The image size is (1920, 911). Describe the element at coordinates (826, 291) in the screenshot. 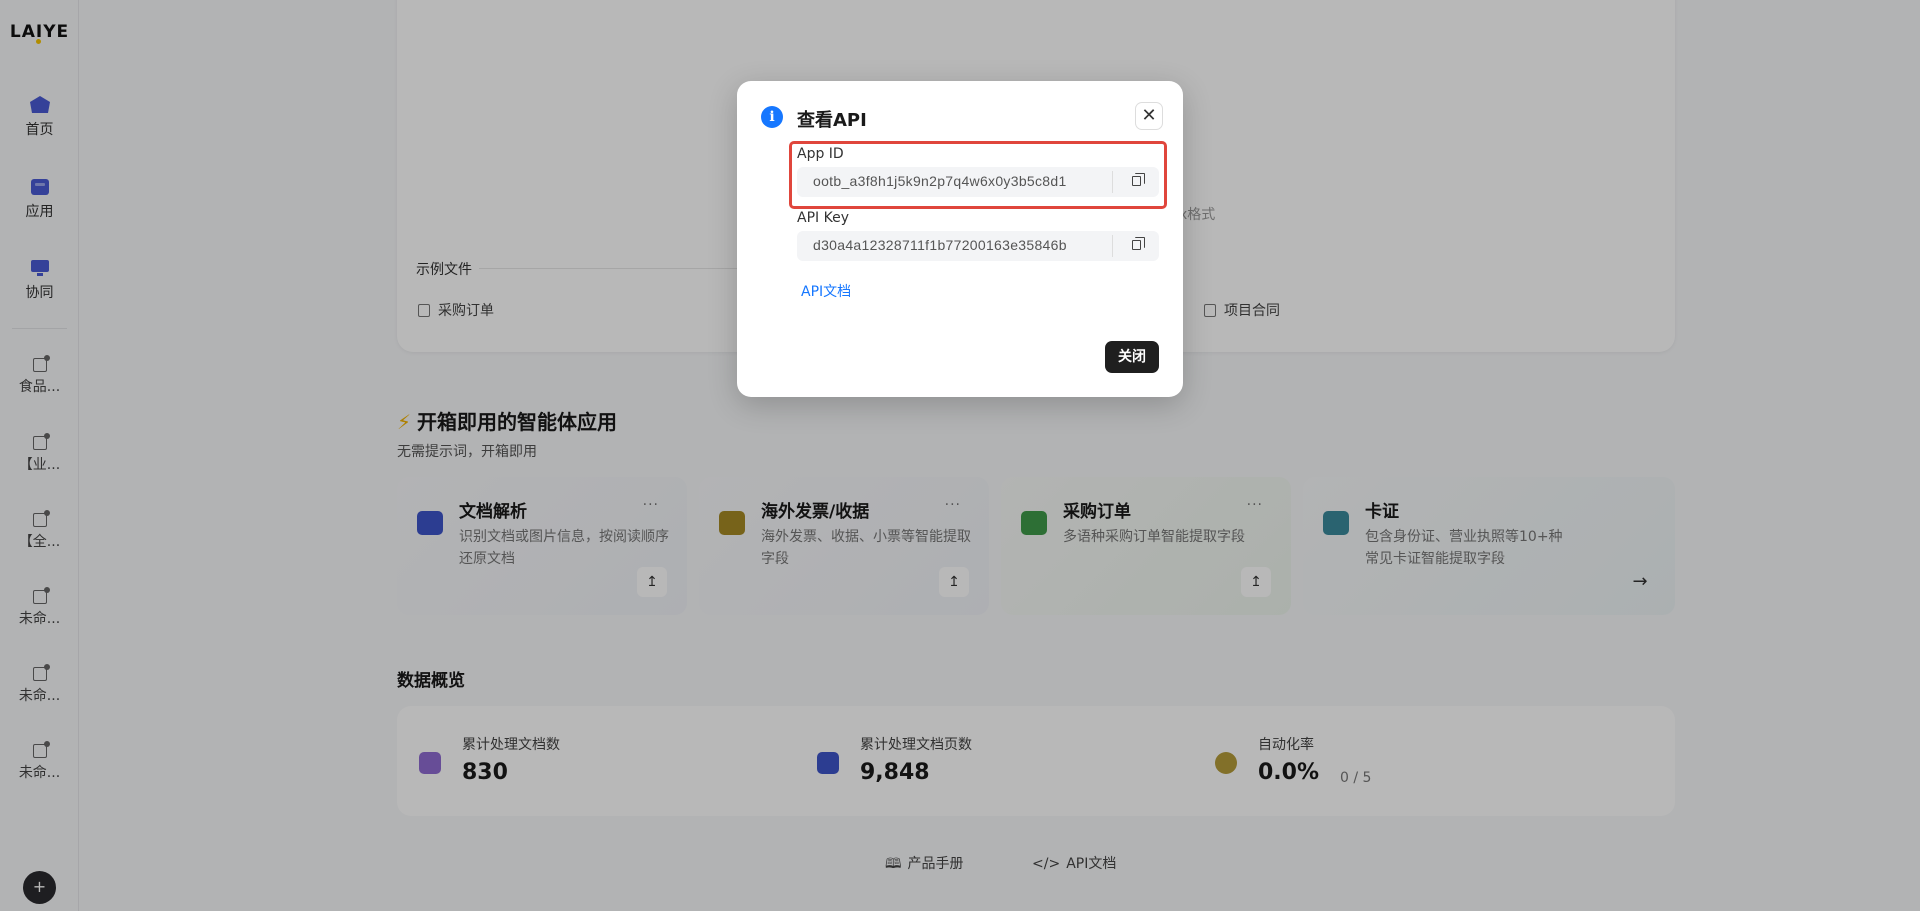

I see `api-doc-link: API文档` at that location.